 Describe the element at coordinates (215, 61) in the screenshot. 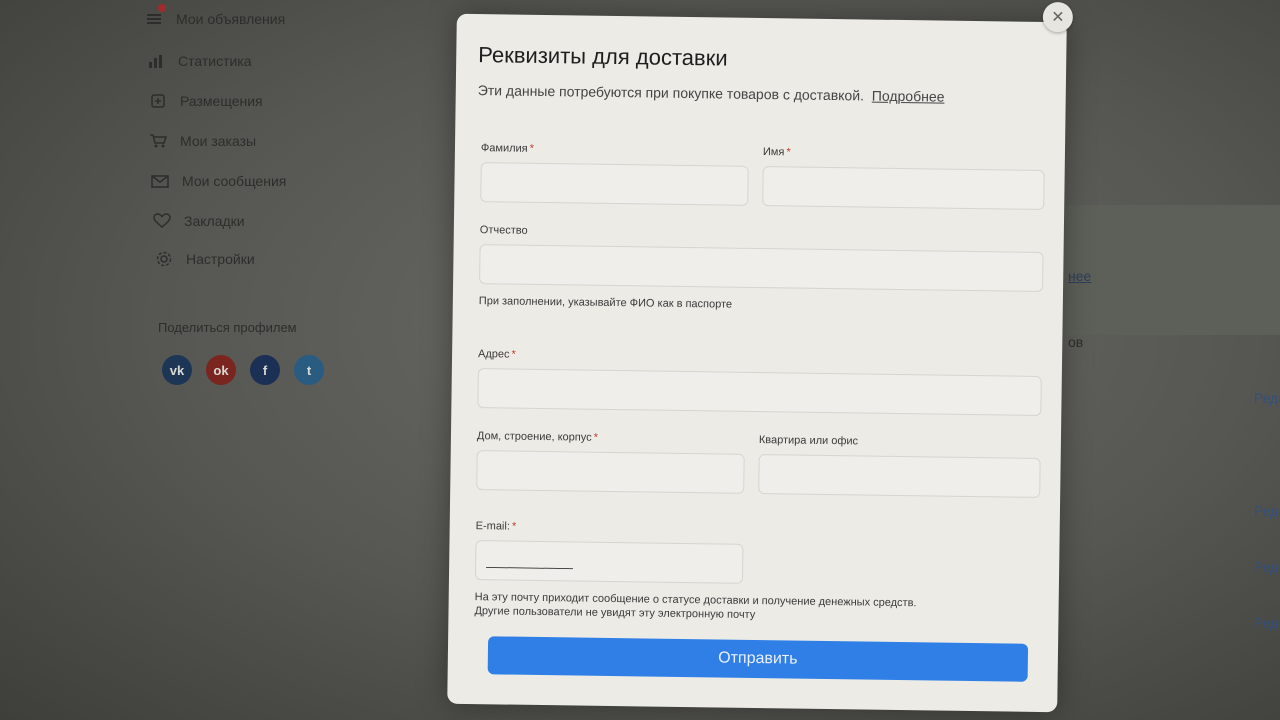

I see `sidebar-item-label: Статистика` at that location.